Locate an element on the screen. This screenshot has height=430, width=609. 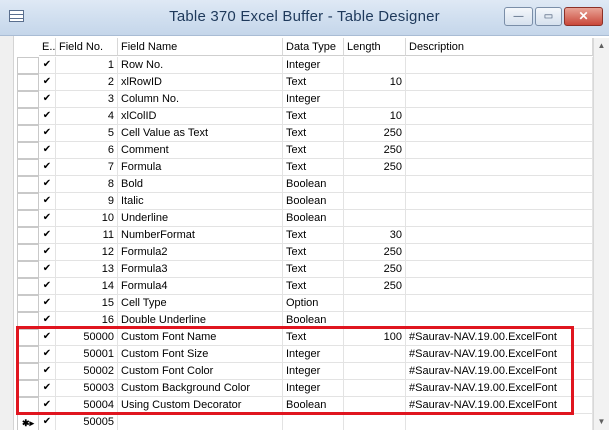
field-name-cell: Formula4 is located at coordinates (200, 286).